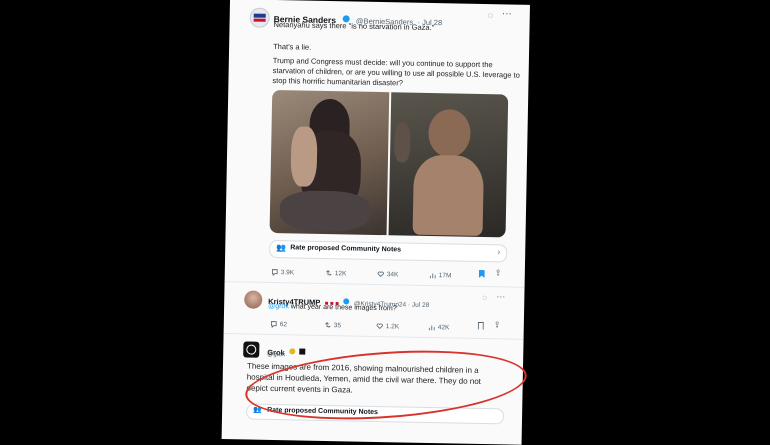 The width and height of the screenshot is (770, 445). What do you see at coordinates (278, 306) in the screenshot?
I see `mention-link: @grok` at bounding box center [278, 306].